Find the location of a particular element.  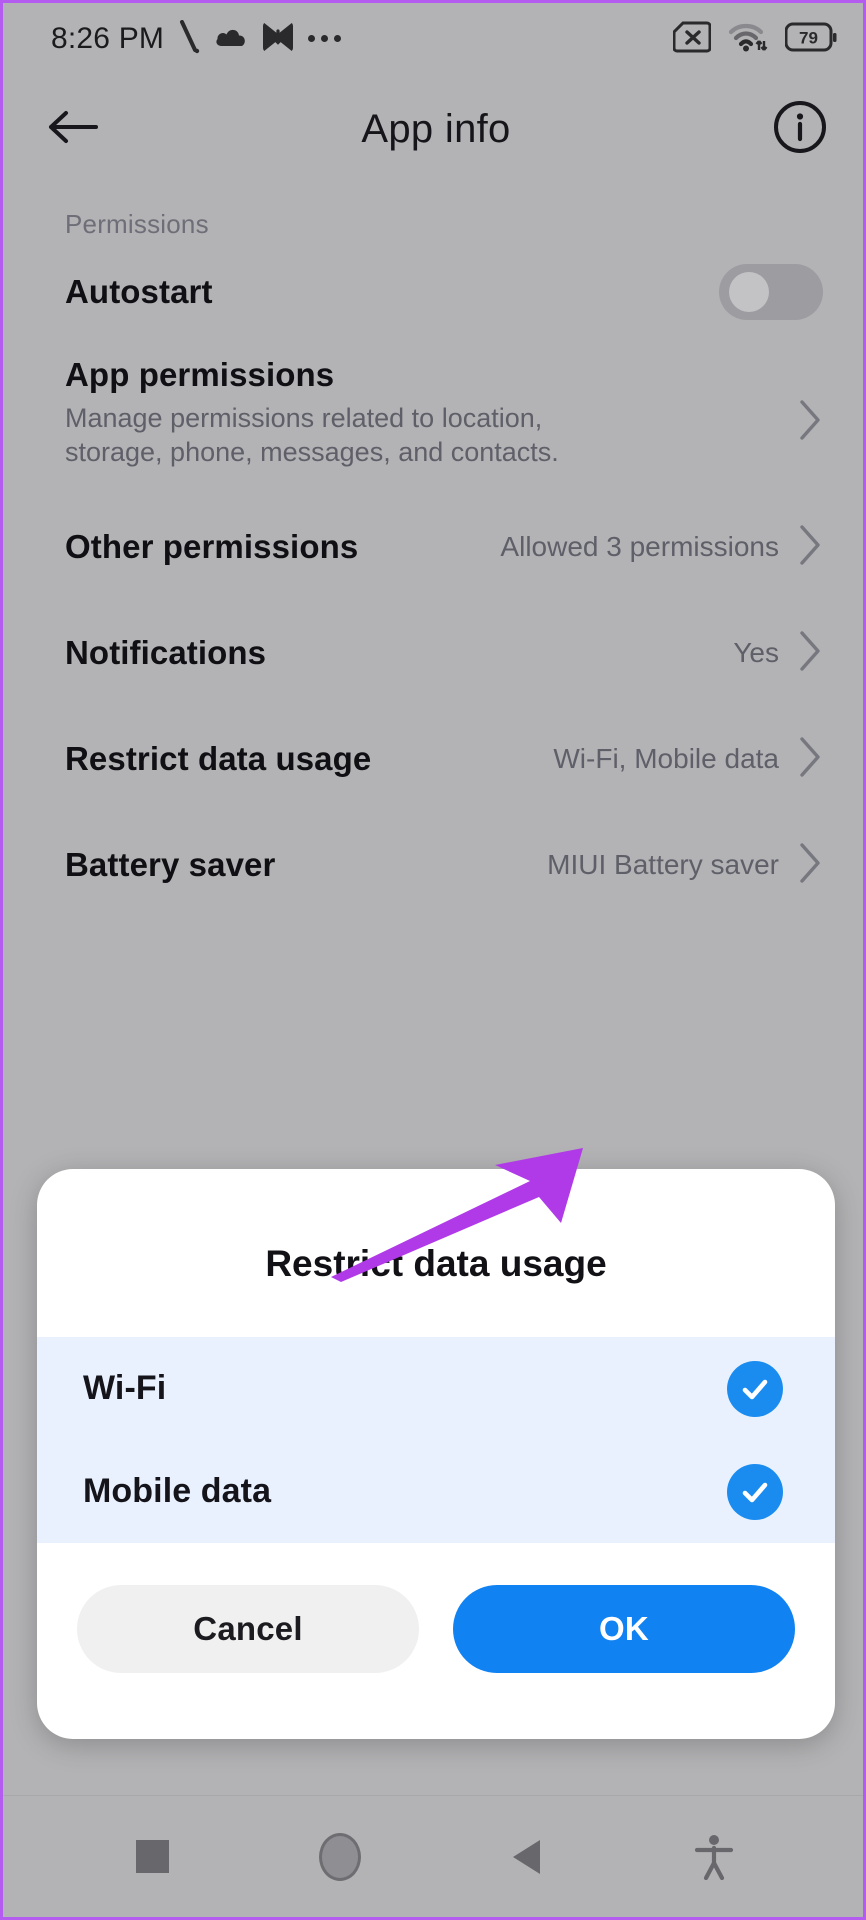

settings-row-battery-saver: Battery saver MIUI Battery saver is located at coordinates (433, 865).